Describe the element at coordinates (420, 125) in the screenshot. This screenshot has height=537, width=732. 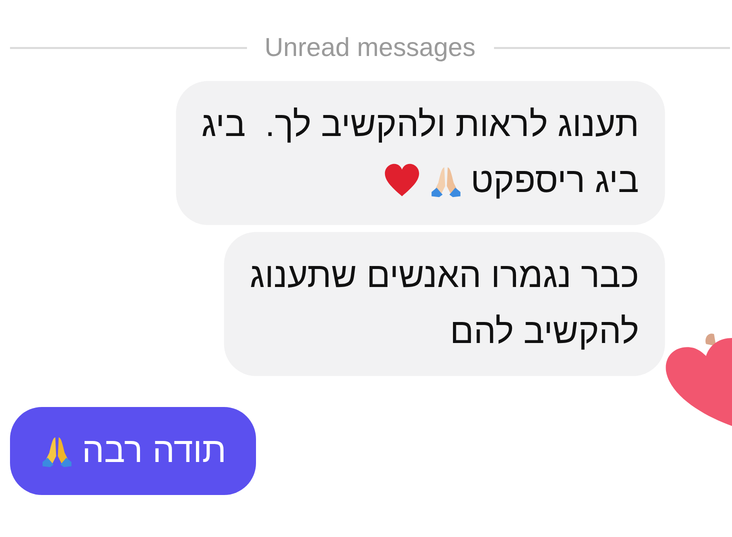
I see `message-text: תענוג לראות ולהקשיב לך. ביג` at that location.